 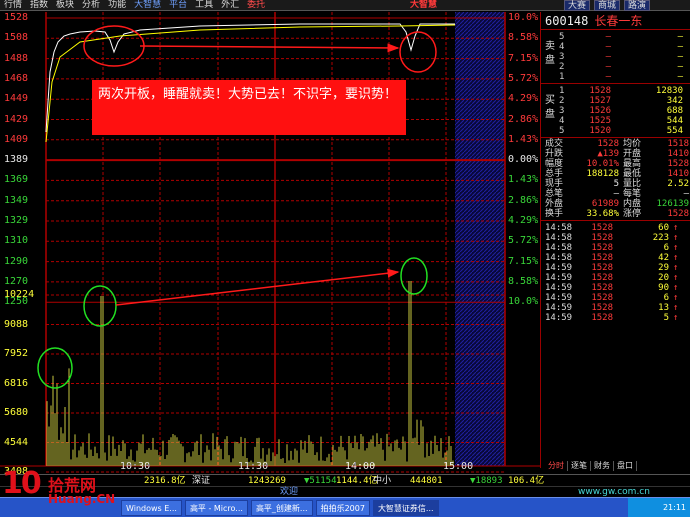 What do you see at coordinates (607, 5) in the screenshot?
I see `top-tab: 商城` at bounding box center [607, 5].